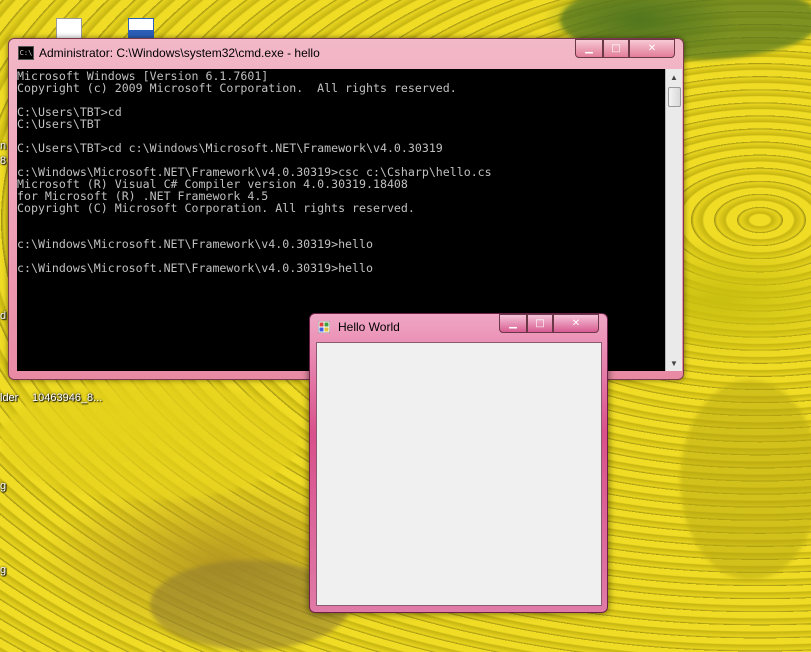  Describe the element at coordinates (3, 146) in the screenshot. I see `desktop-icon-label-fragment: n` at that location.